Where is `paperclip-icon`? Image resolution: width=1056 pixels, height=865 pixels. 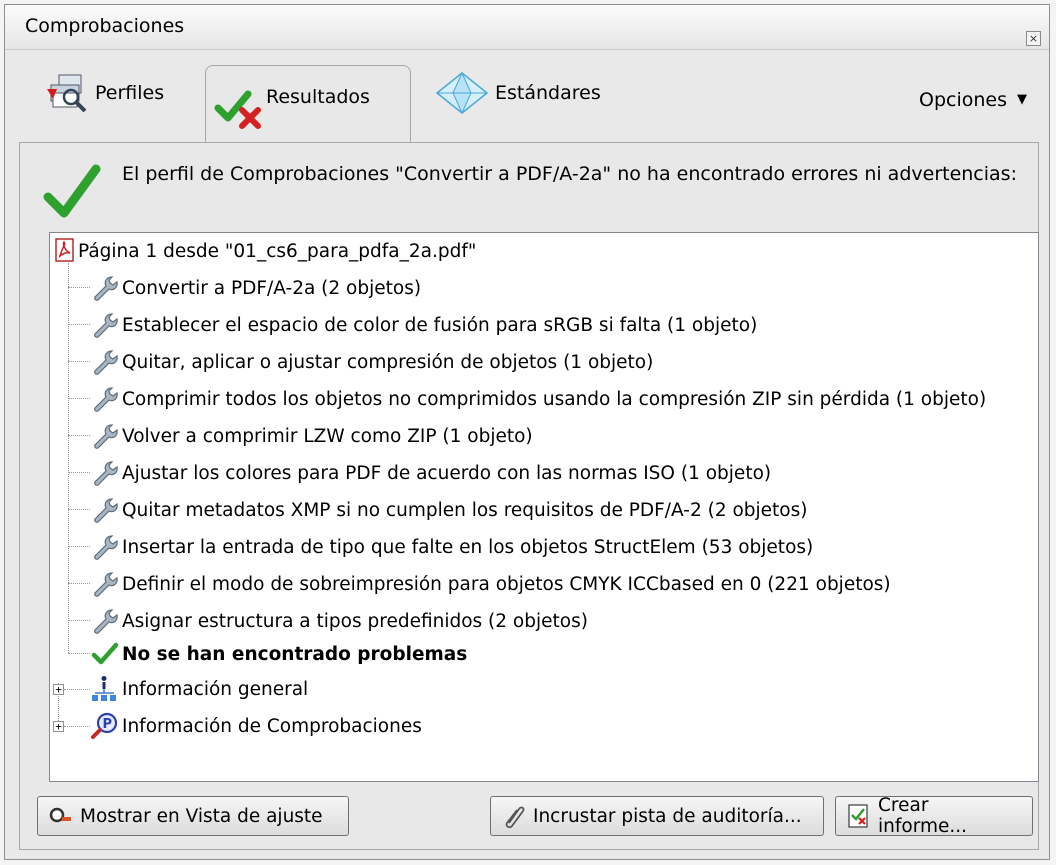
paperclip-icon is located at coordinates (514, 816).